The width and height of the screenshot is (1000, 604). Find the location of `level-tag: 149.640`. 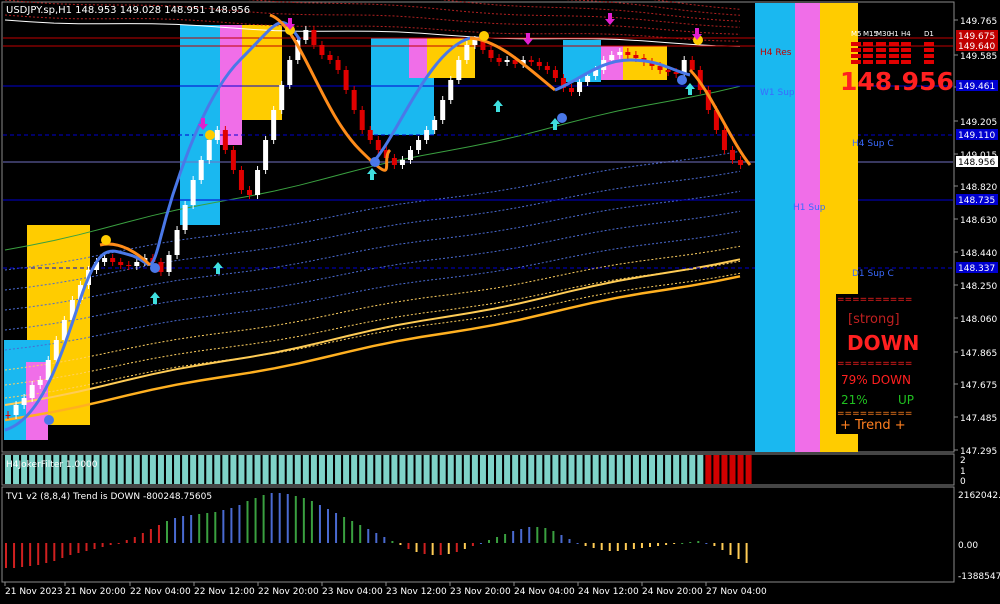

level-tag: 149.640 is located at coordinates (976, 47).